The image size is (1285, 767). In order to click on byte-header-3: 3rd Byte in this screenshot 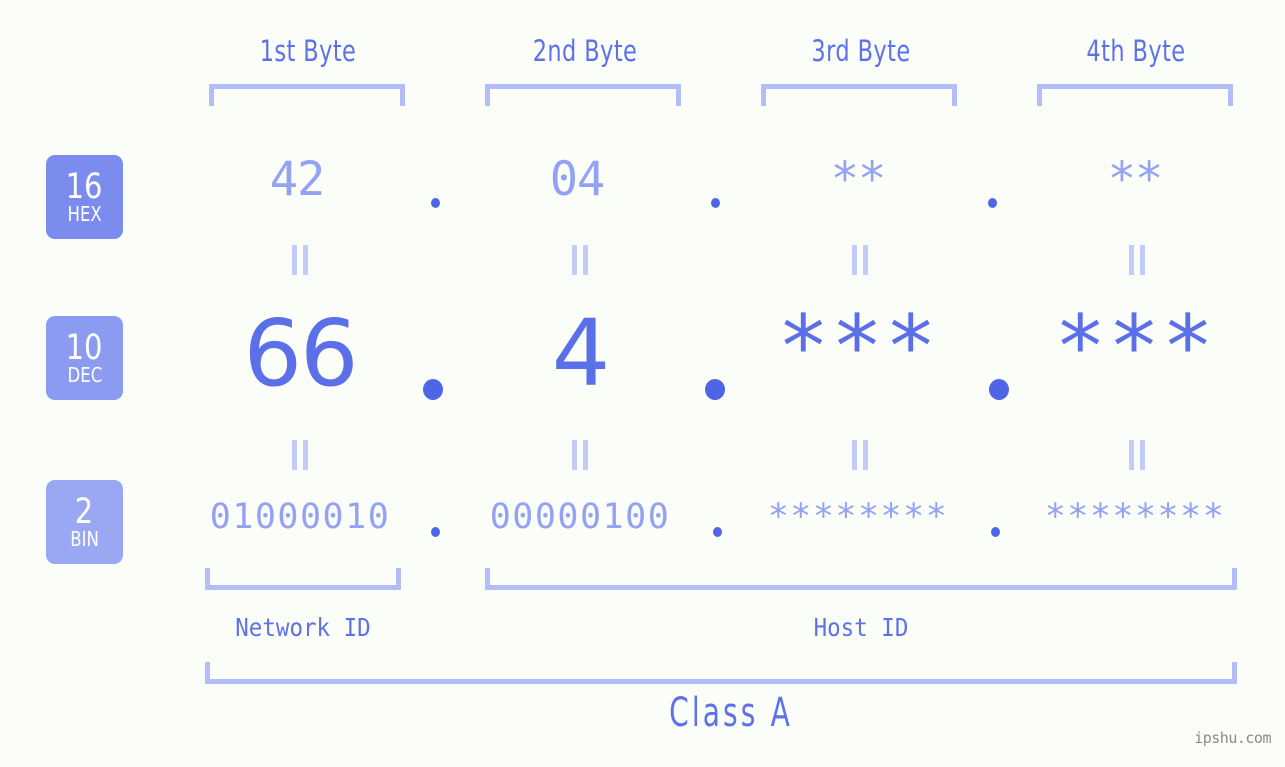, I will do `click(861, 51)`.